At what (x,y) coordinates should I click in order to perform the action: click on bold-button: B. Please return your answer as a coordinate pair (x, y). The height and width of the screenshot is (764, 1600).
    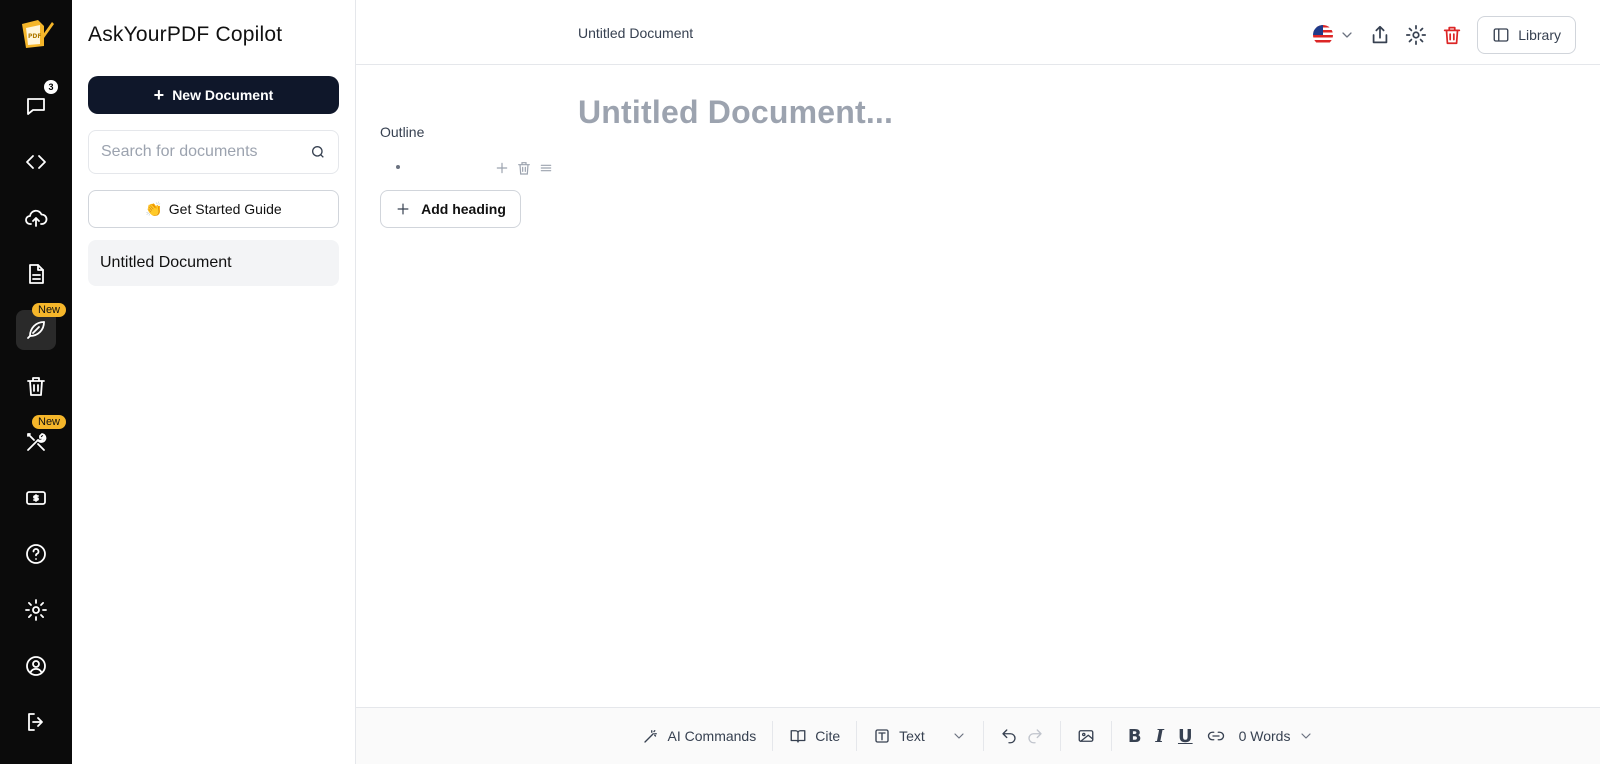
    Looking at the image, I should click on (1135, 736).